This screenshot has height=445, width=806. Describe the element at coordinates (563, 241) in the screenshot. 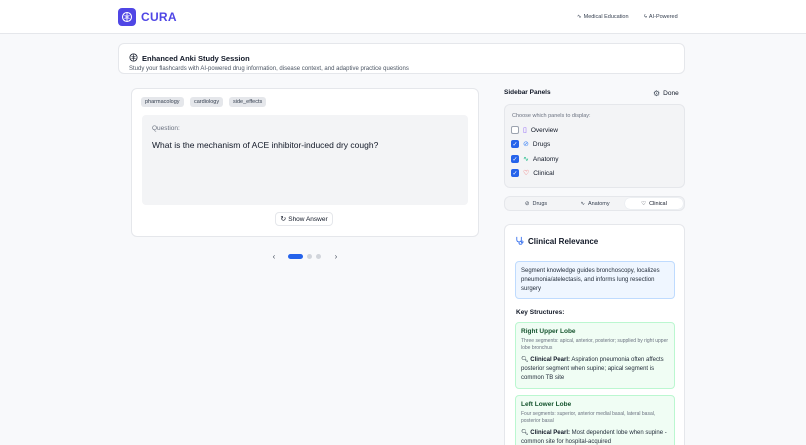

I see `clinical-title: Clinical Relevance` at that location.